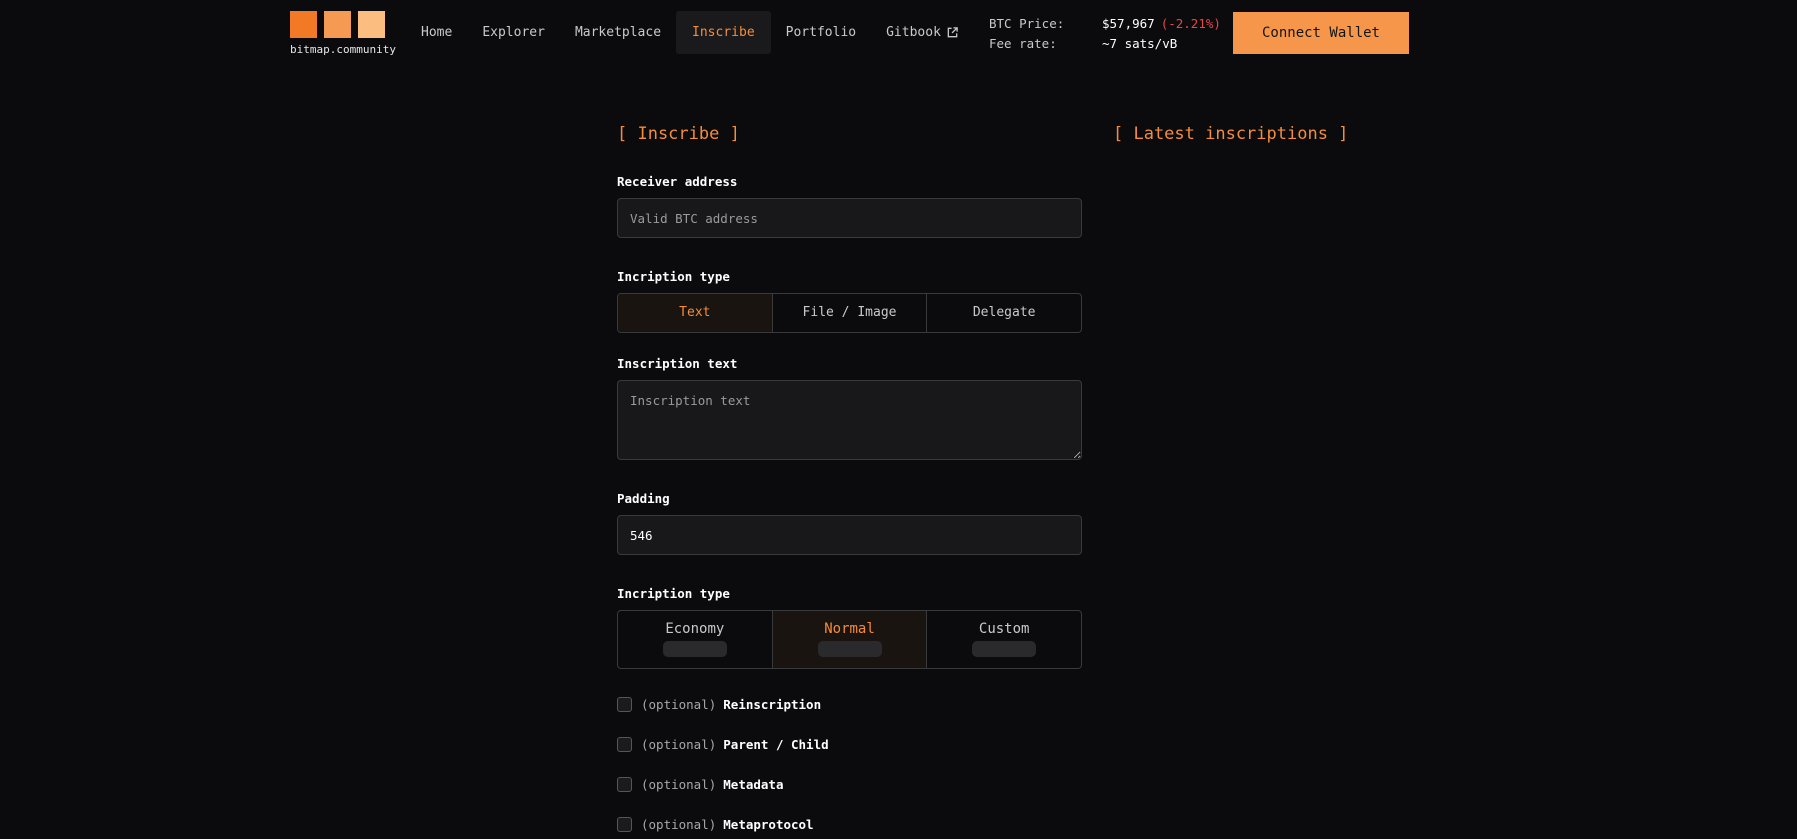 This screenshot has width=1797, height=839. What do you see at coordinates (1004, 639) in the screenshot?
I see `fee-option-custom: Custom` at bounding box center [1004, 639].